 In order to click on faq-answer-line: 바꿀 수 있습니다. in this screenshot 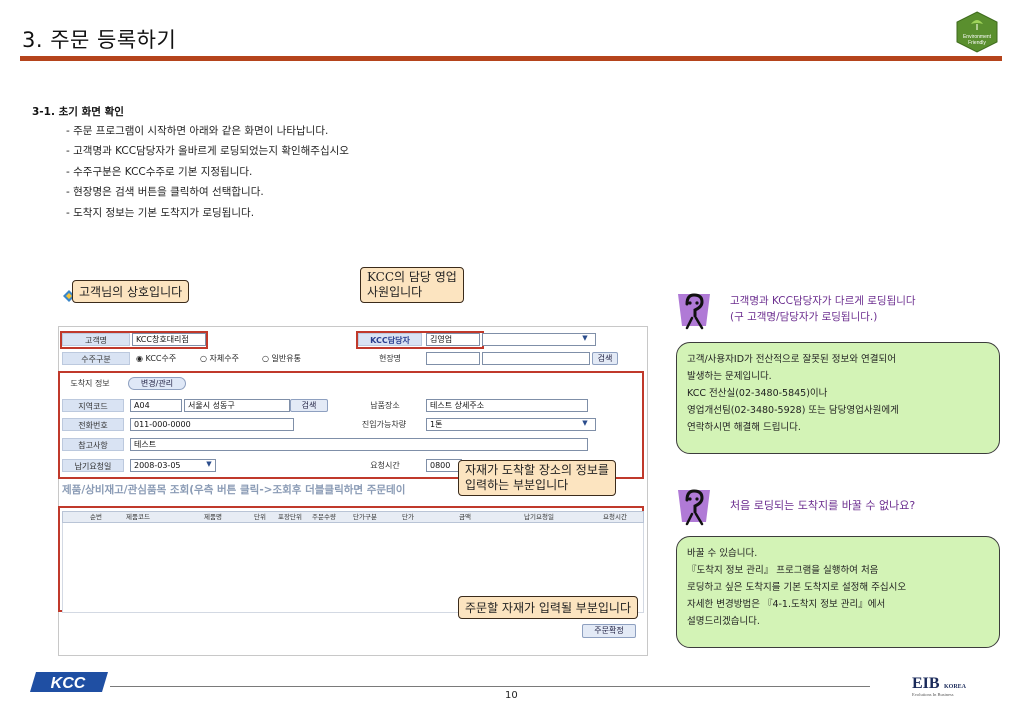, I will do `click(722, 553)`.